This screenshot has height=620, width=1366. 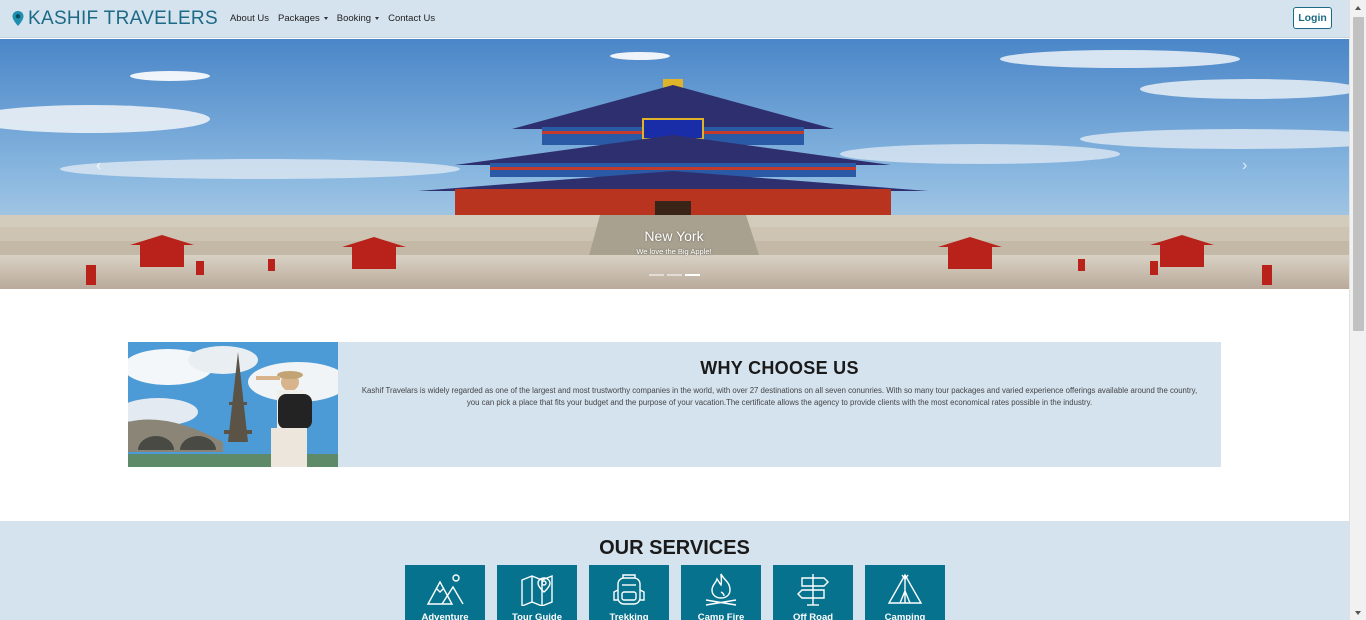 I want to click on service-tile-trekking: Trekking, so click(x=629, y=592).